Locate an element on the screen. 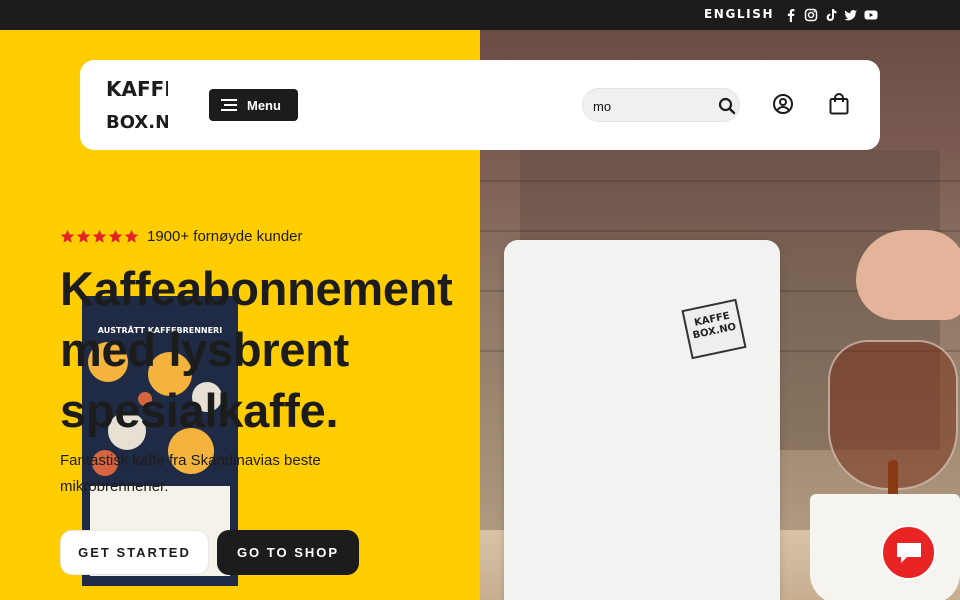  headline-line: Kaffeabonnement is located at coordinates (256, 288).